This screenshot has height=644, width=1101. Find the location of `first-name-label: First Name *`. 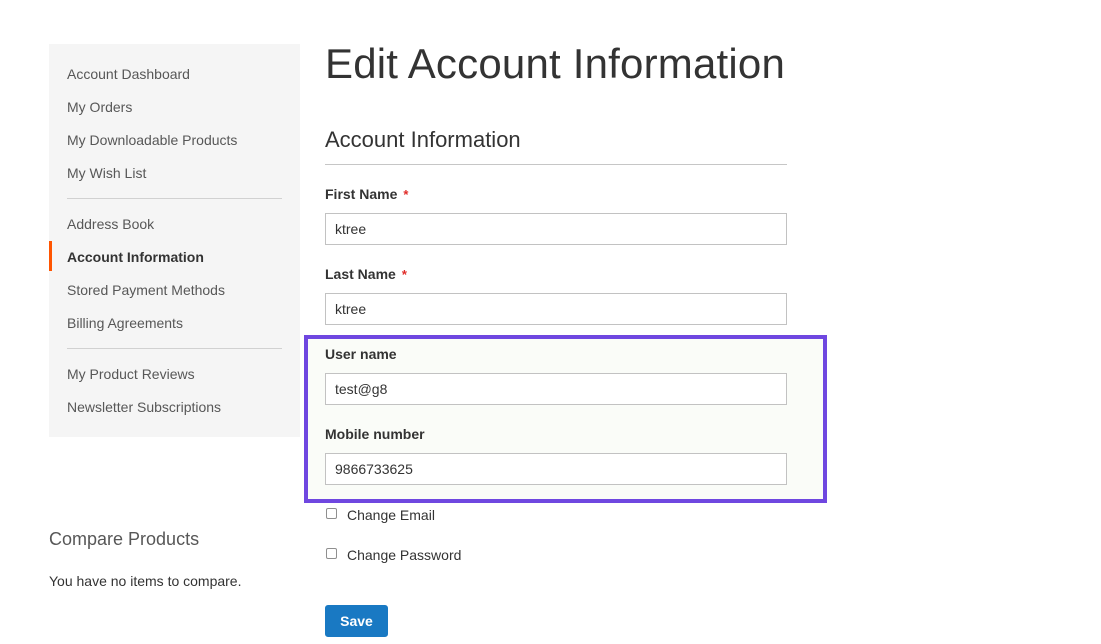

first-name-label: First Name * is located at coordinates (366, 194).